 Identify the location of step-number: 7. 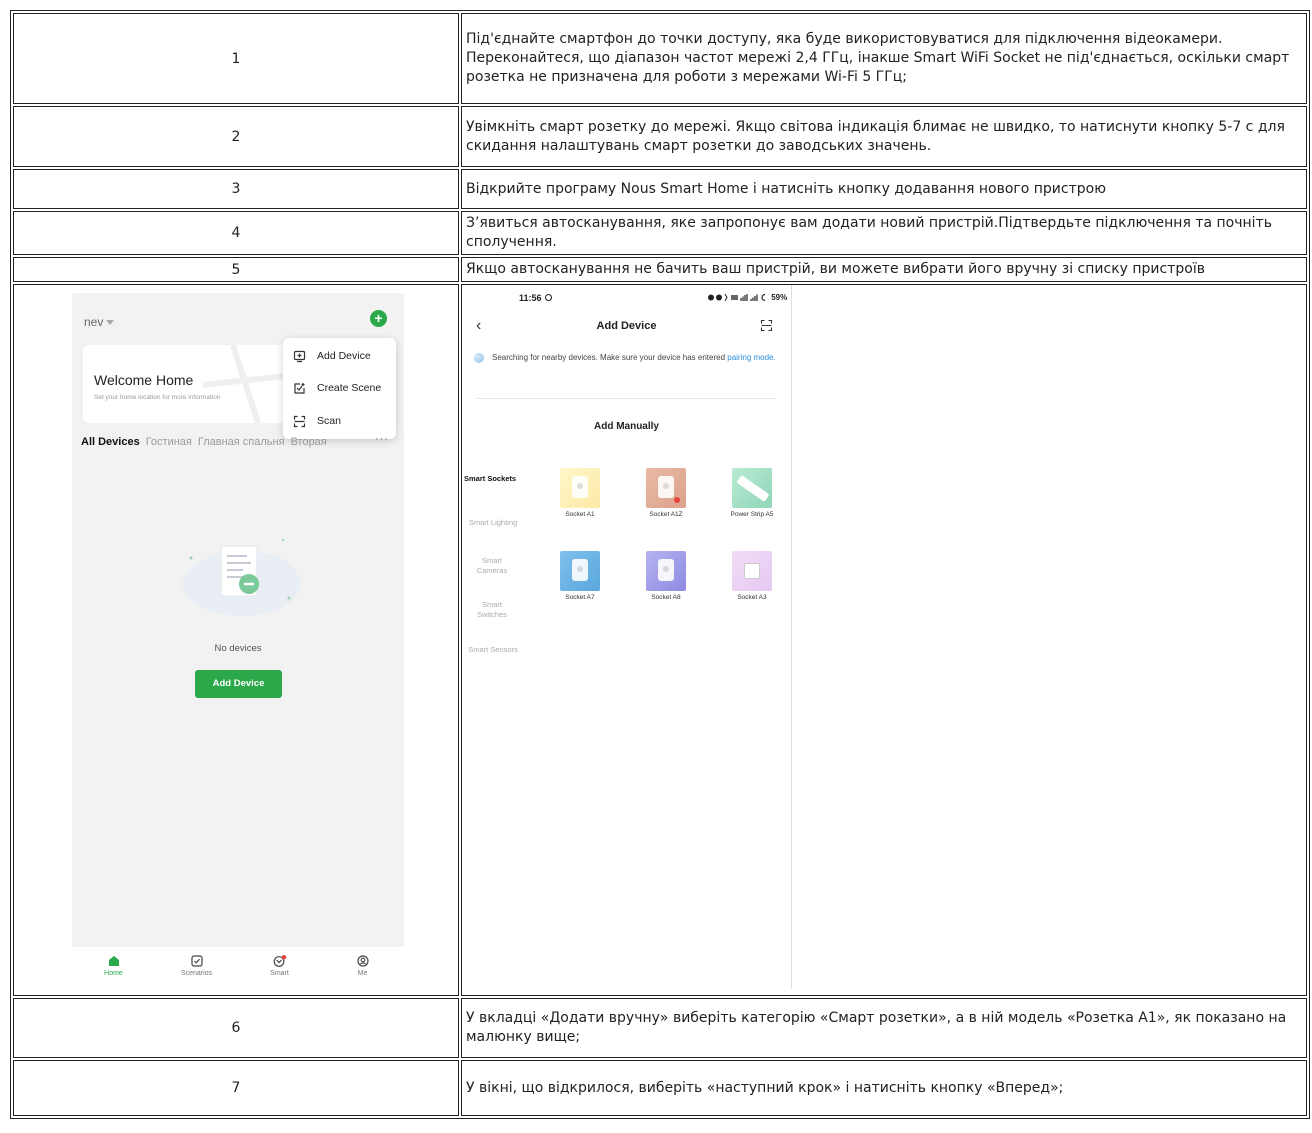
(236, 1088).